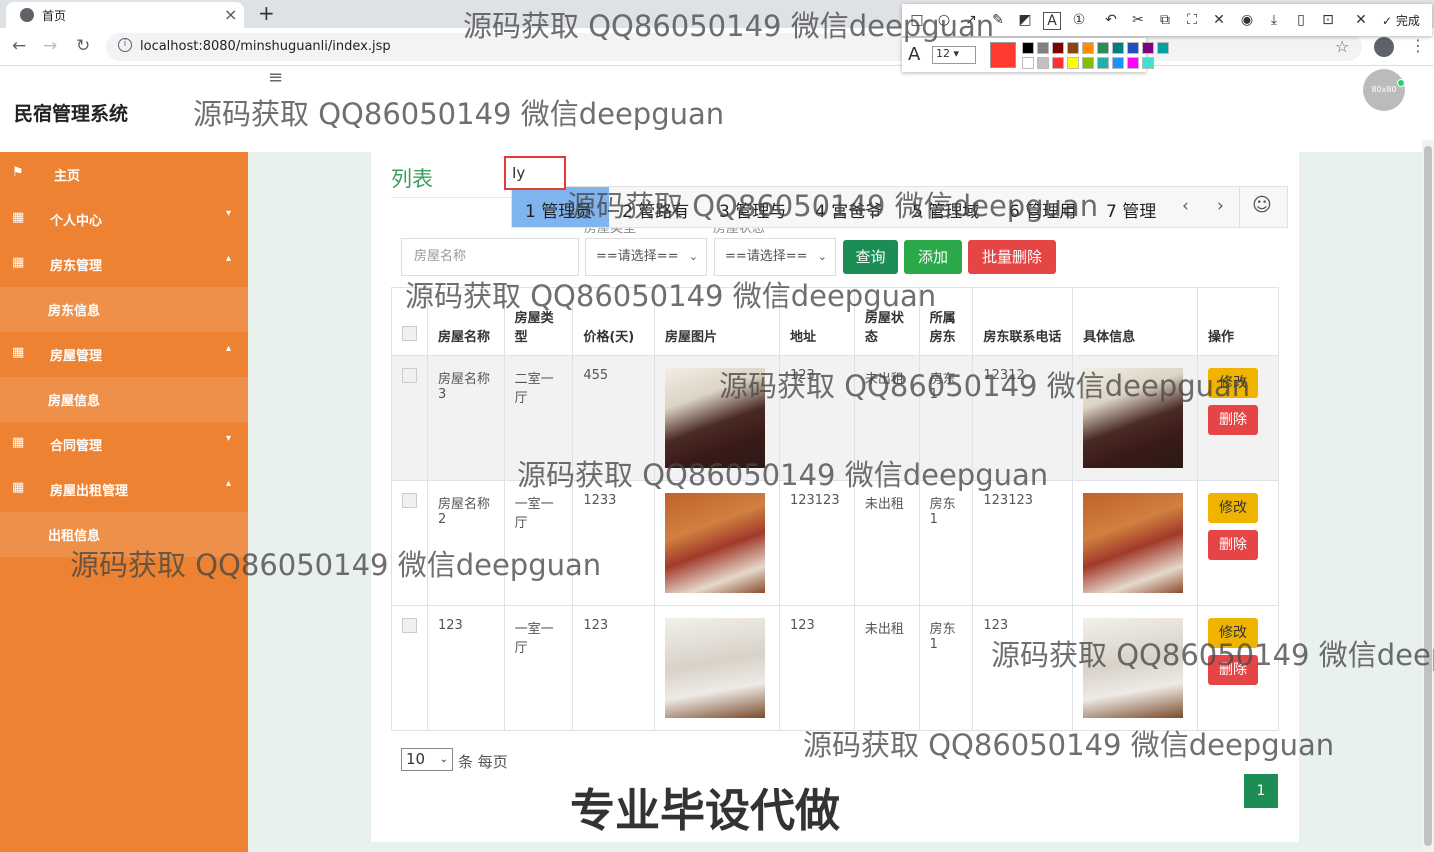 The width and height of the screenshot is (1434, 852). I want to click on select-value: ==请选择==, so click(637, 256).